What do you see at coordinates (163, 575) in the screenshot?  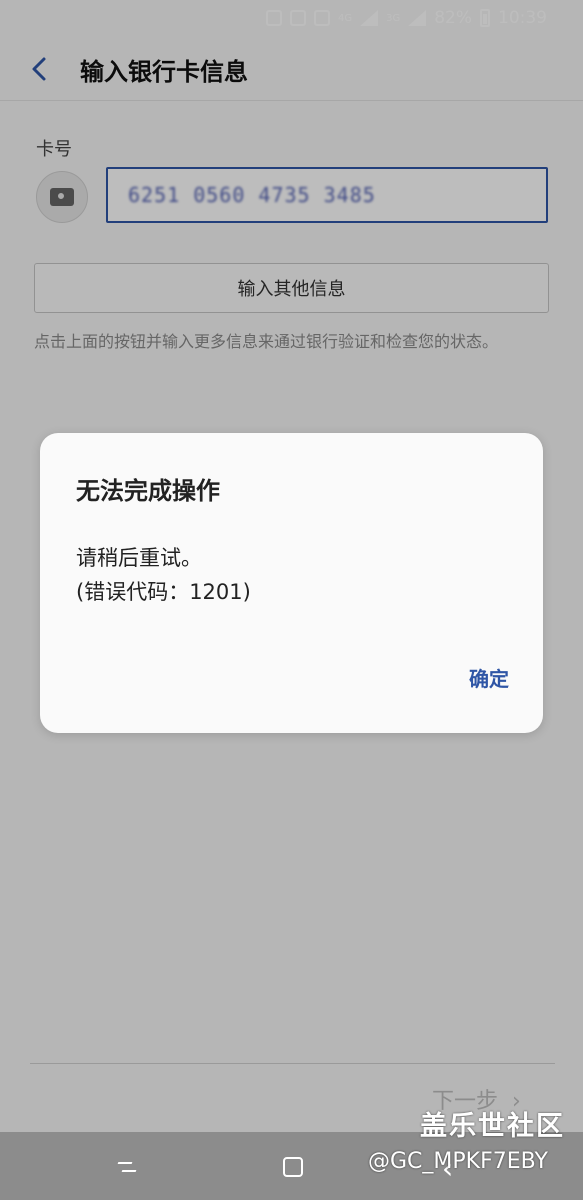 I see `dialog-message: 请稍后重试。 (错误代码：1201)` at bounding box center [163, 575].